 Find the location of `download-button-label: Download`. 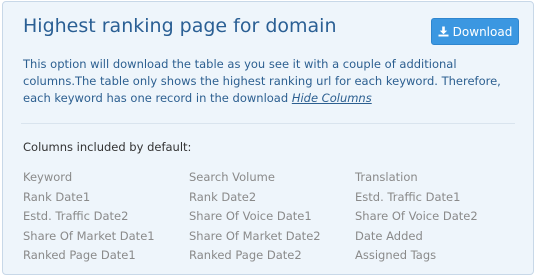

download-button-label: Download is located at coordinates (482, 31).